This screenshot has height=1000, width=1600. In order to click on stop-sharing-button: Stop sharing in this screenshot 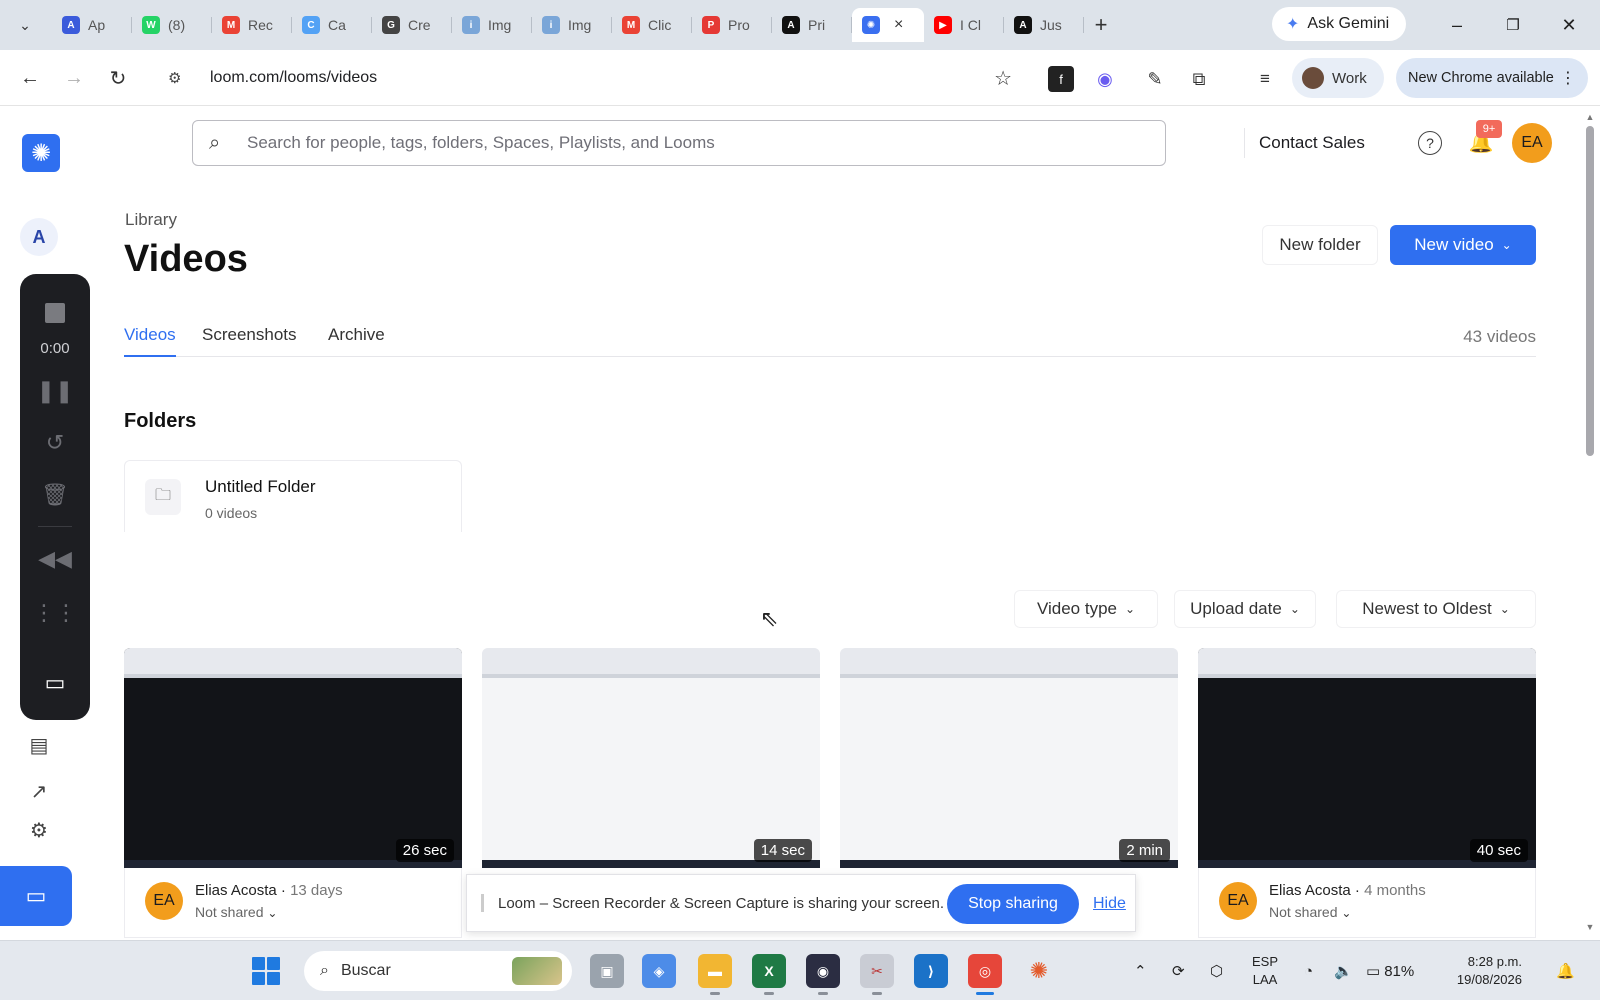, I will do `click(1013, 904)`.